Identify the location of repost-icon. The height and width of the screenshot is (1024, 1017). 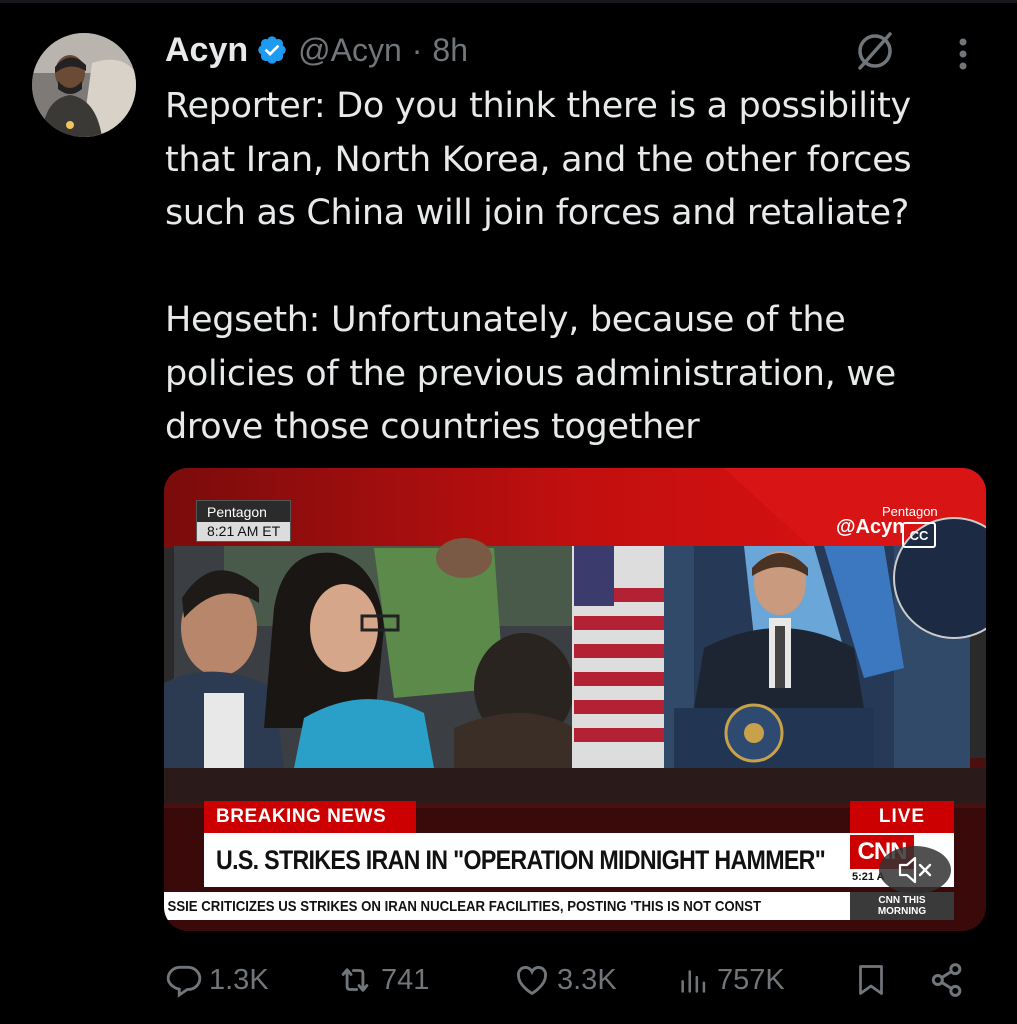
(355, 980).